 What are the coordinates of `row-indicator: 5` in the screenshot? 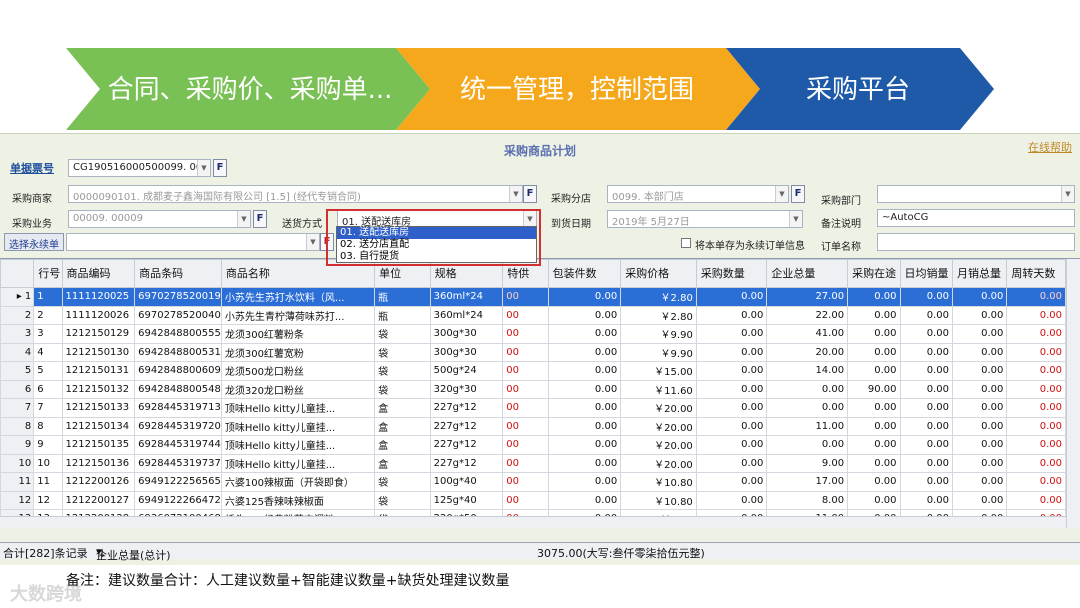 It's located at (17, 371).